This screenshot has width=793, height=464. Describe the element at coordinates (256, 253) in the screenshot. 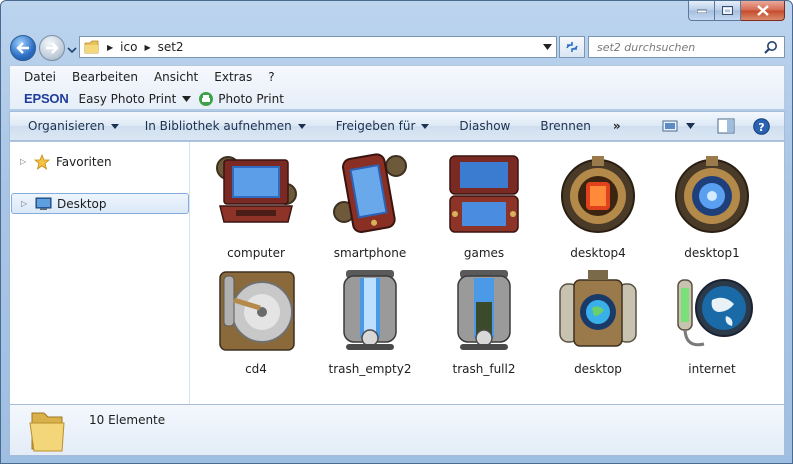

I see `file-name: computer` at that location.